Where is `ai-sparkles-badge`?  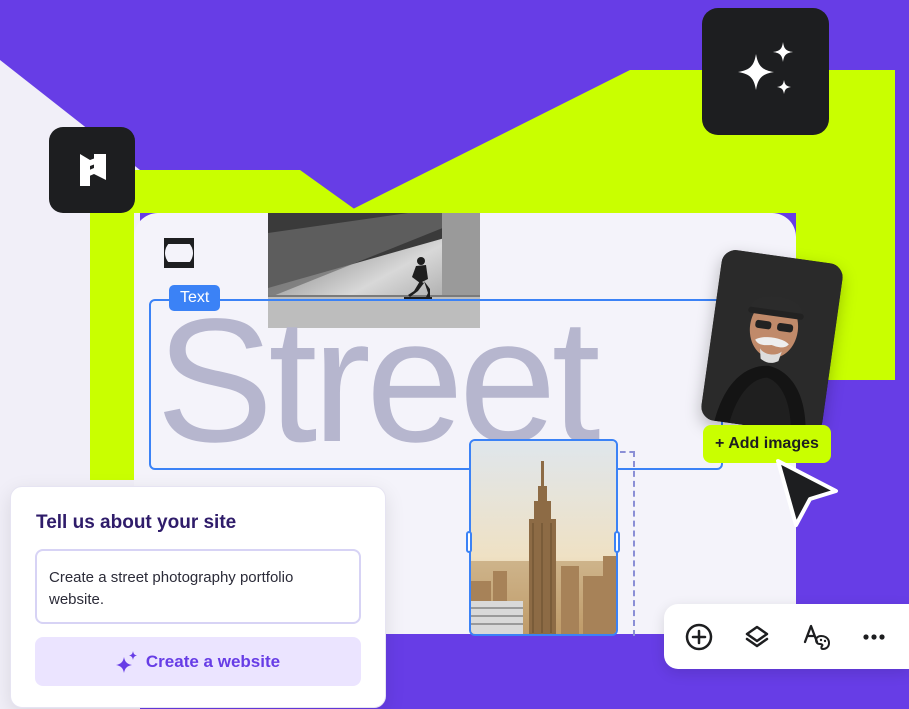 ai-sparkles-badge is located at coordinates (765, 71).